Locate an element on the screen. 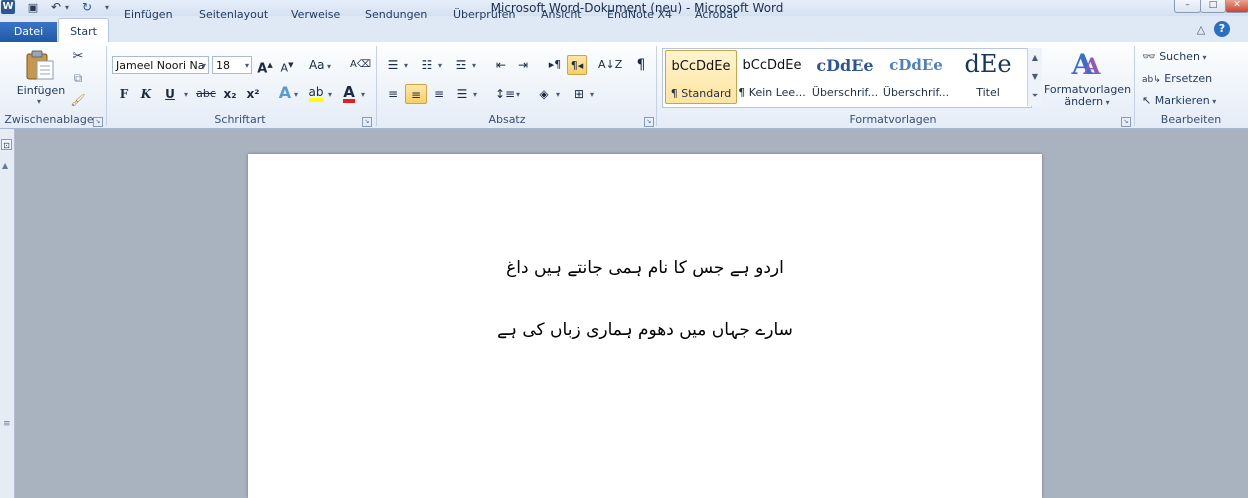 The height and width of the screenshot is (498, 1248). style-titel: dEe Titel is located at coordinates (988, 76).